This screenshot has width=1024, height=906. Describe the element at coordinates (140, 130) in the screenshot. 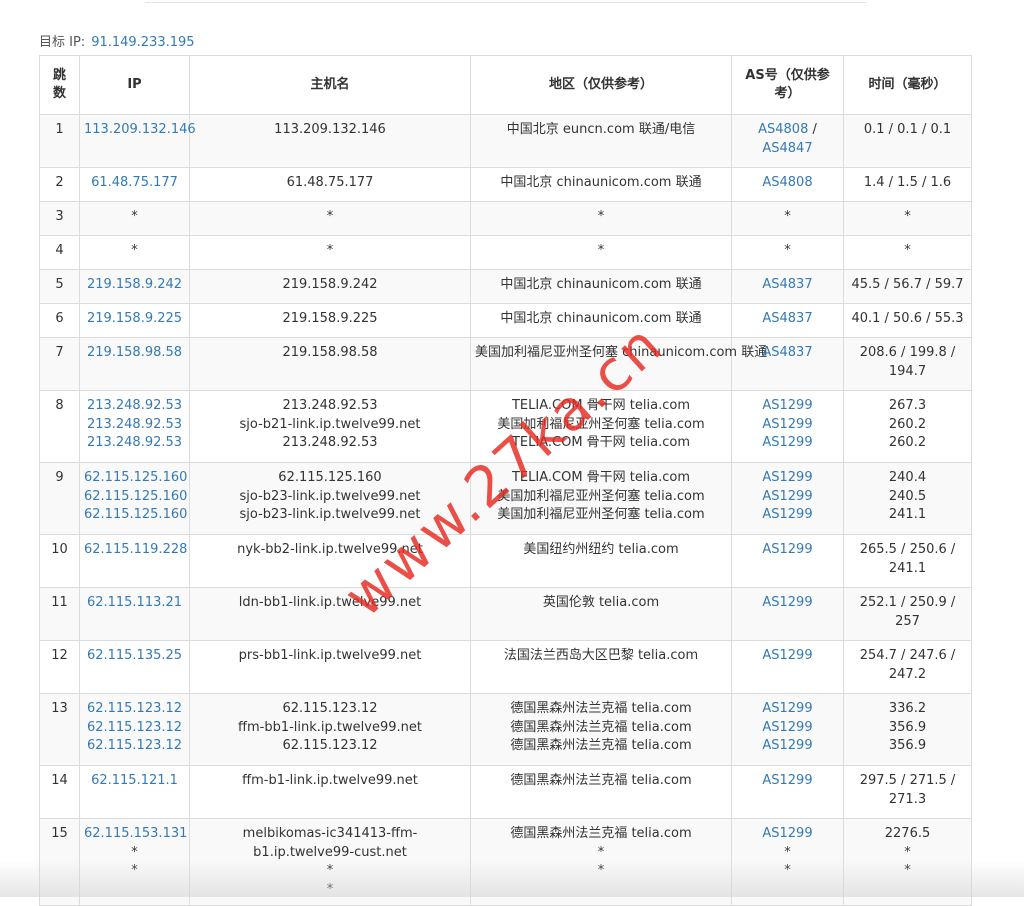

I see `ip-link: 113.209.132.146` at that location.